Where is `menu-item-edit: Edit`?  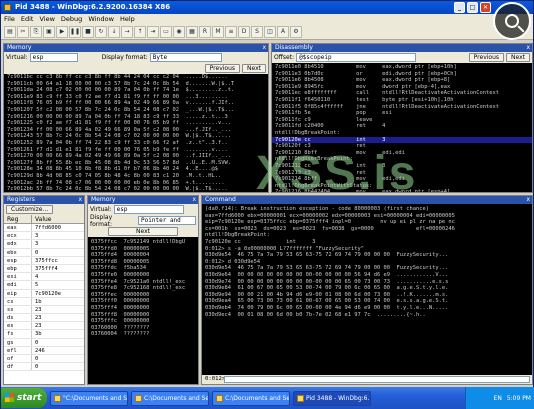 menu-item-edit: Edit is located at coordinates (27, 19).